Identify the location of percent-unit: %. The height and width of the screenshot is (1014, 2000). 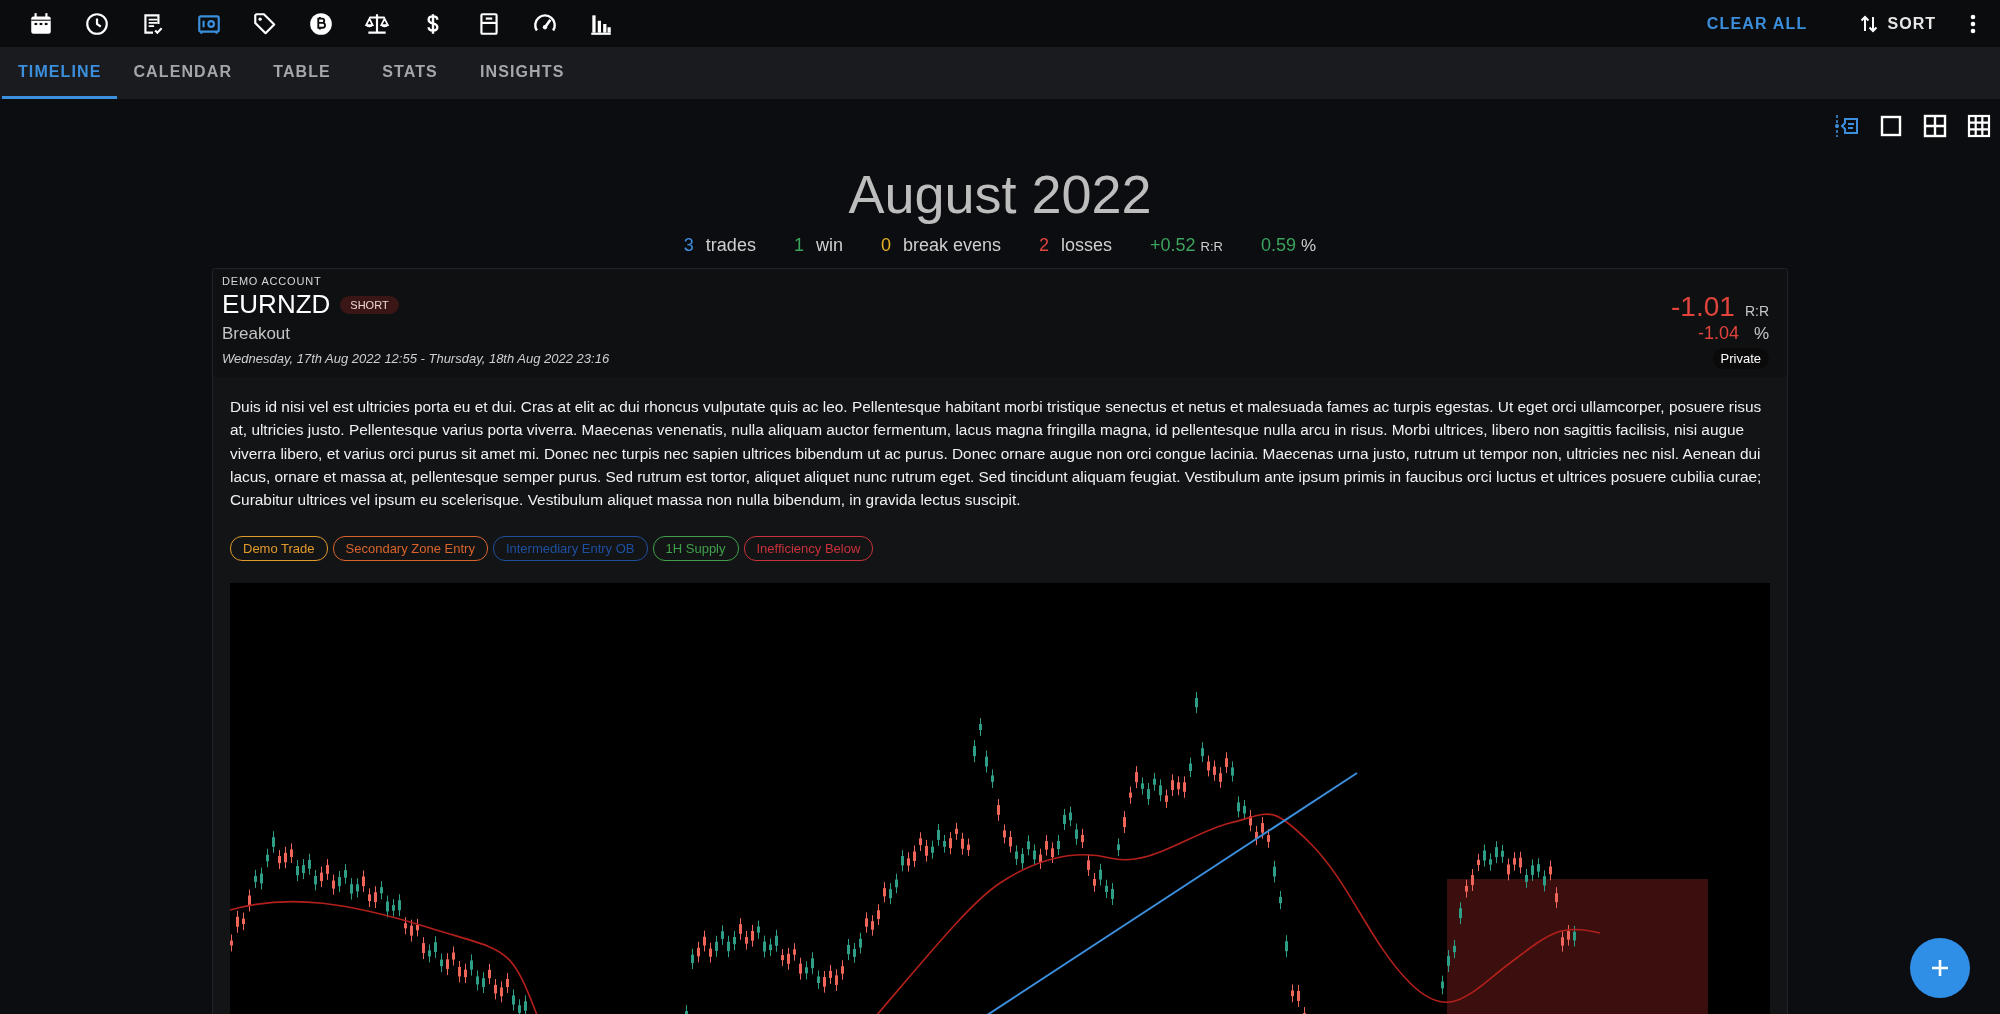
(1760, 334).